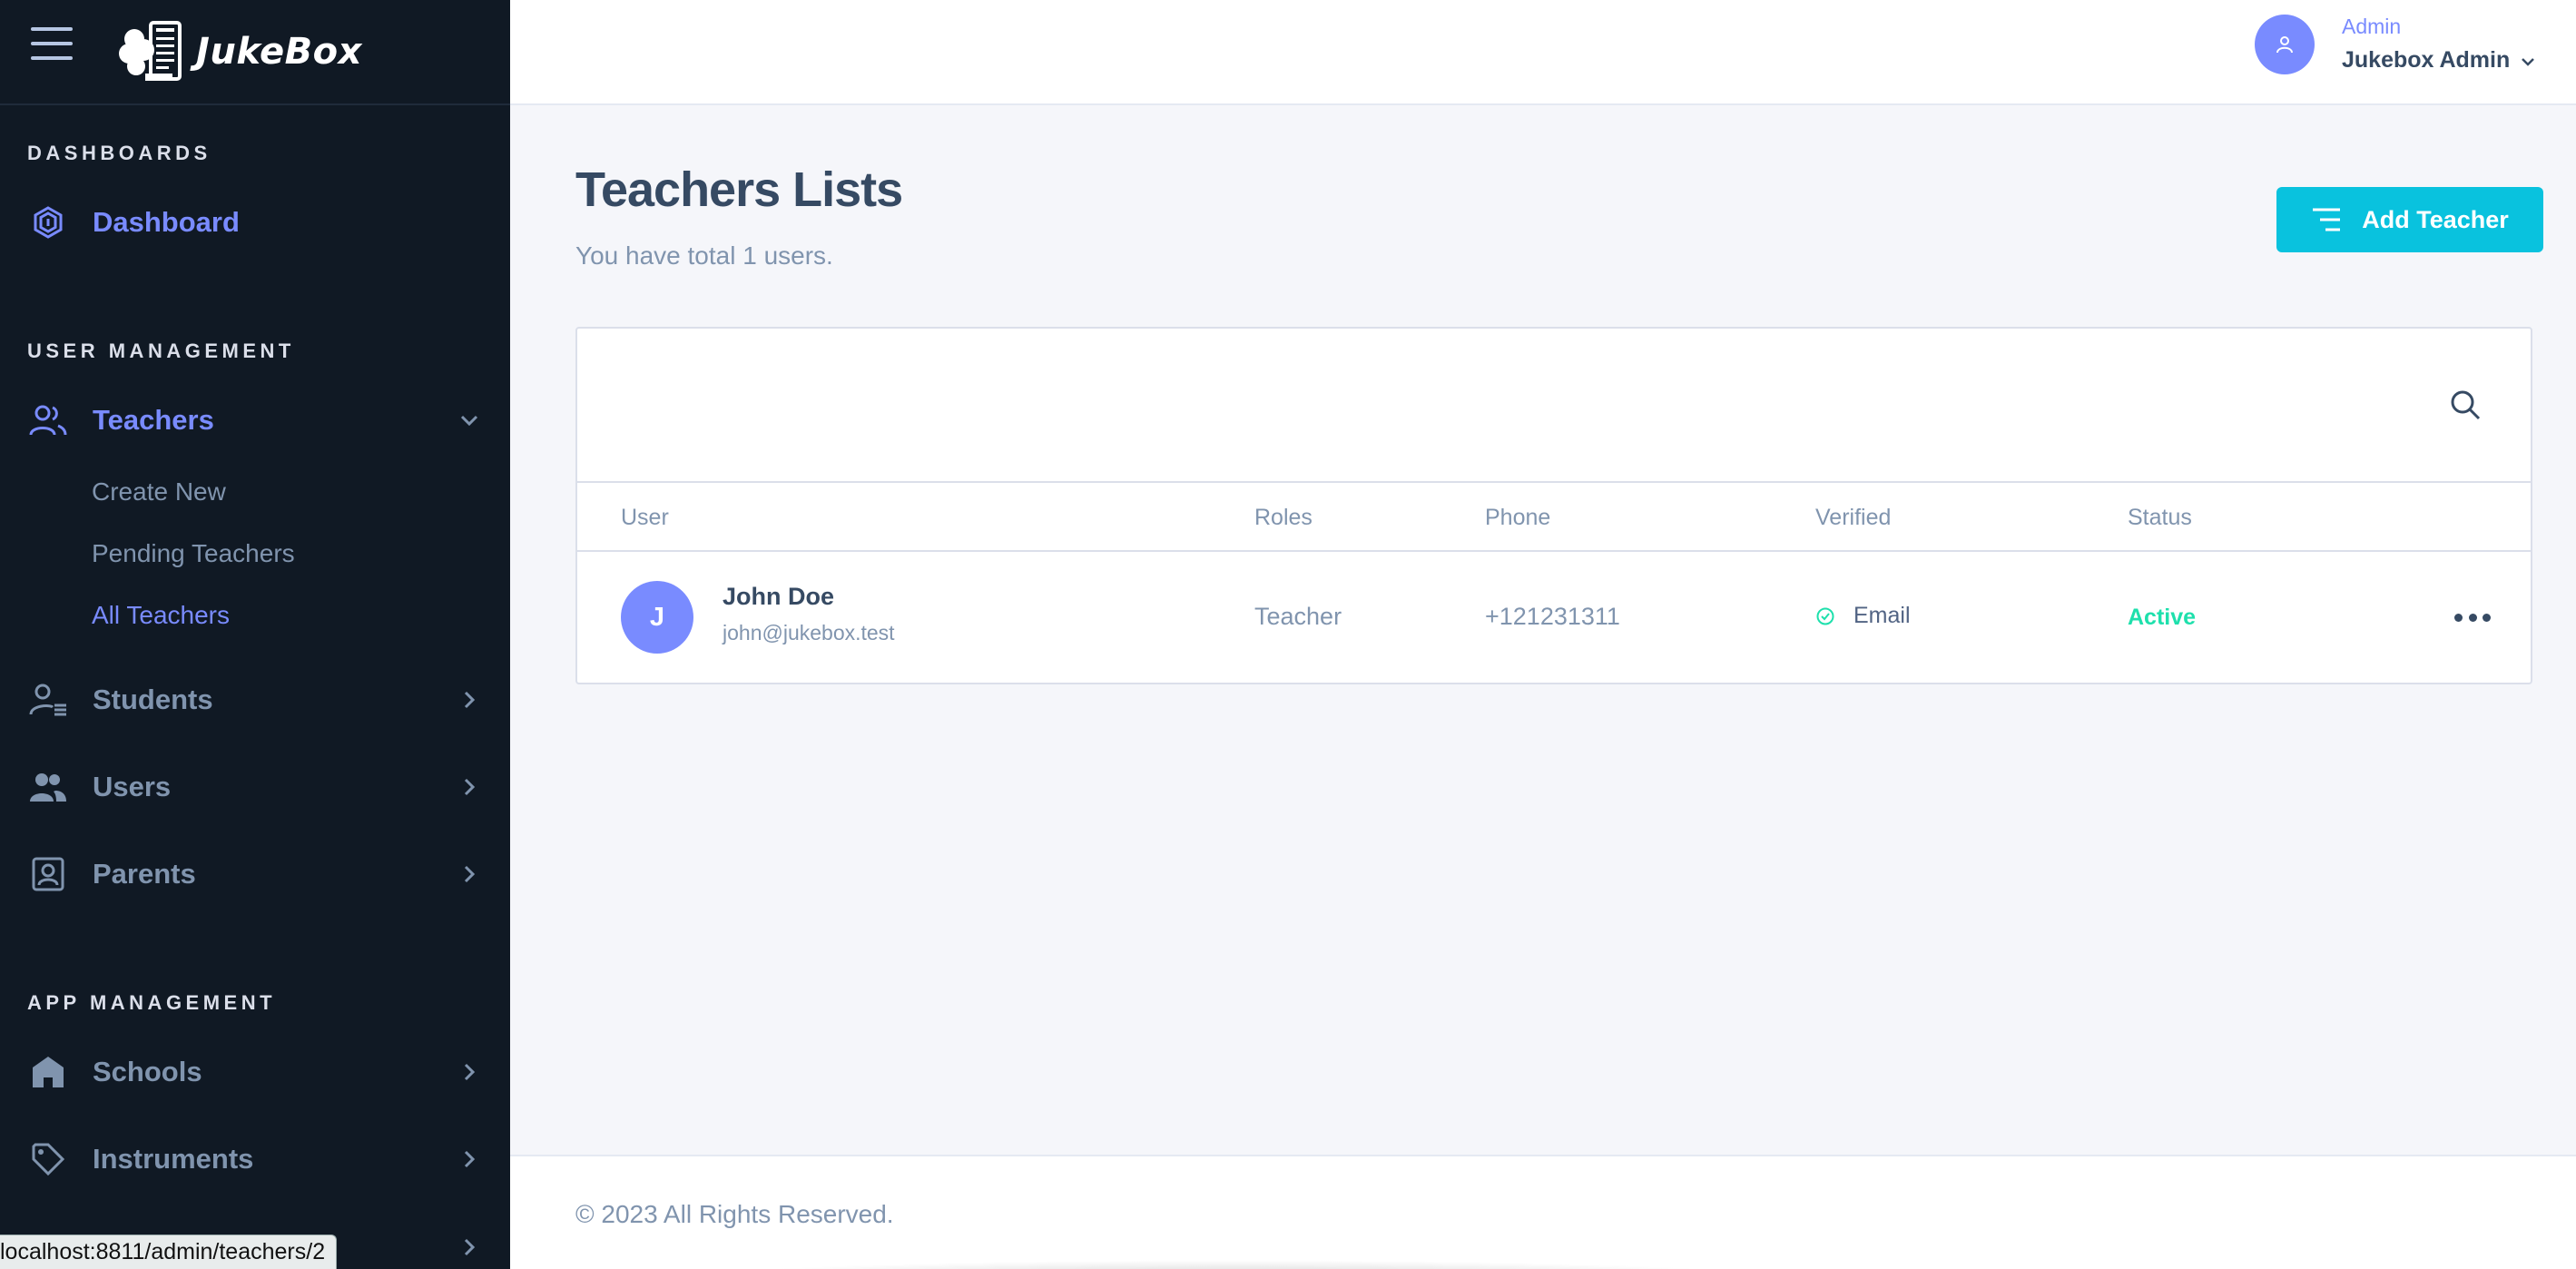 The height and width of the screenshot is (1269, 2576). I want to click on phone-cell: +121231311, so click(1552, 616).